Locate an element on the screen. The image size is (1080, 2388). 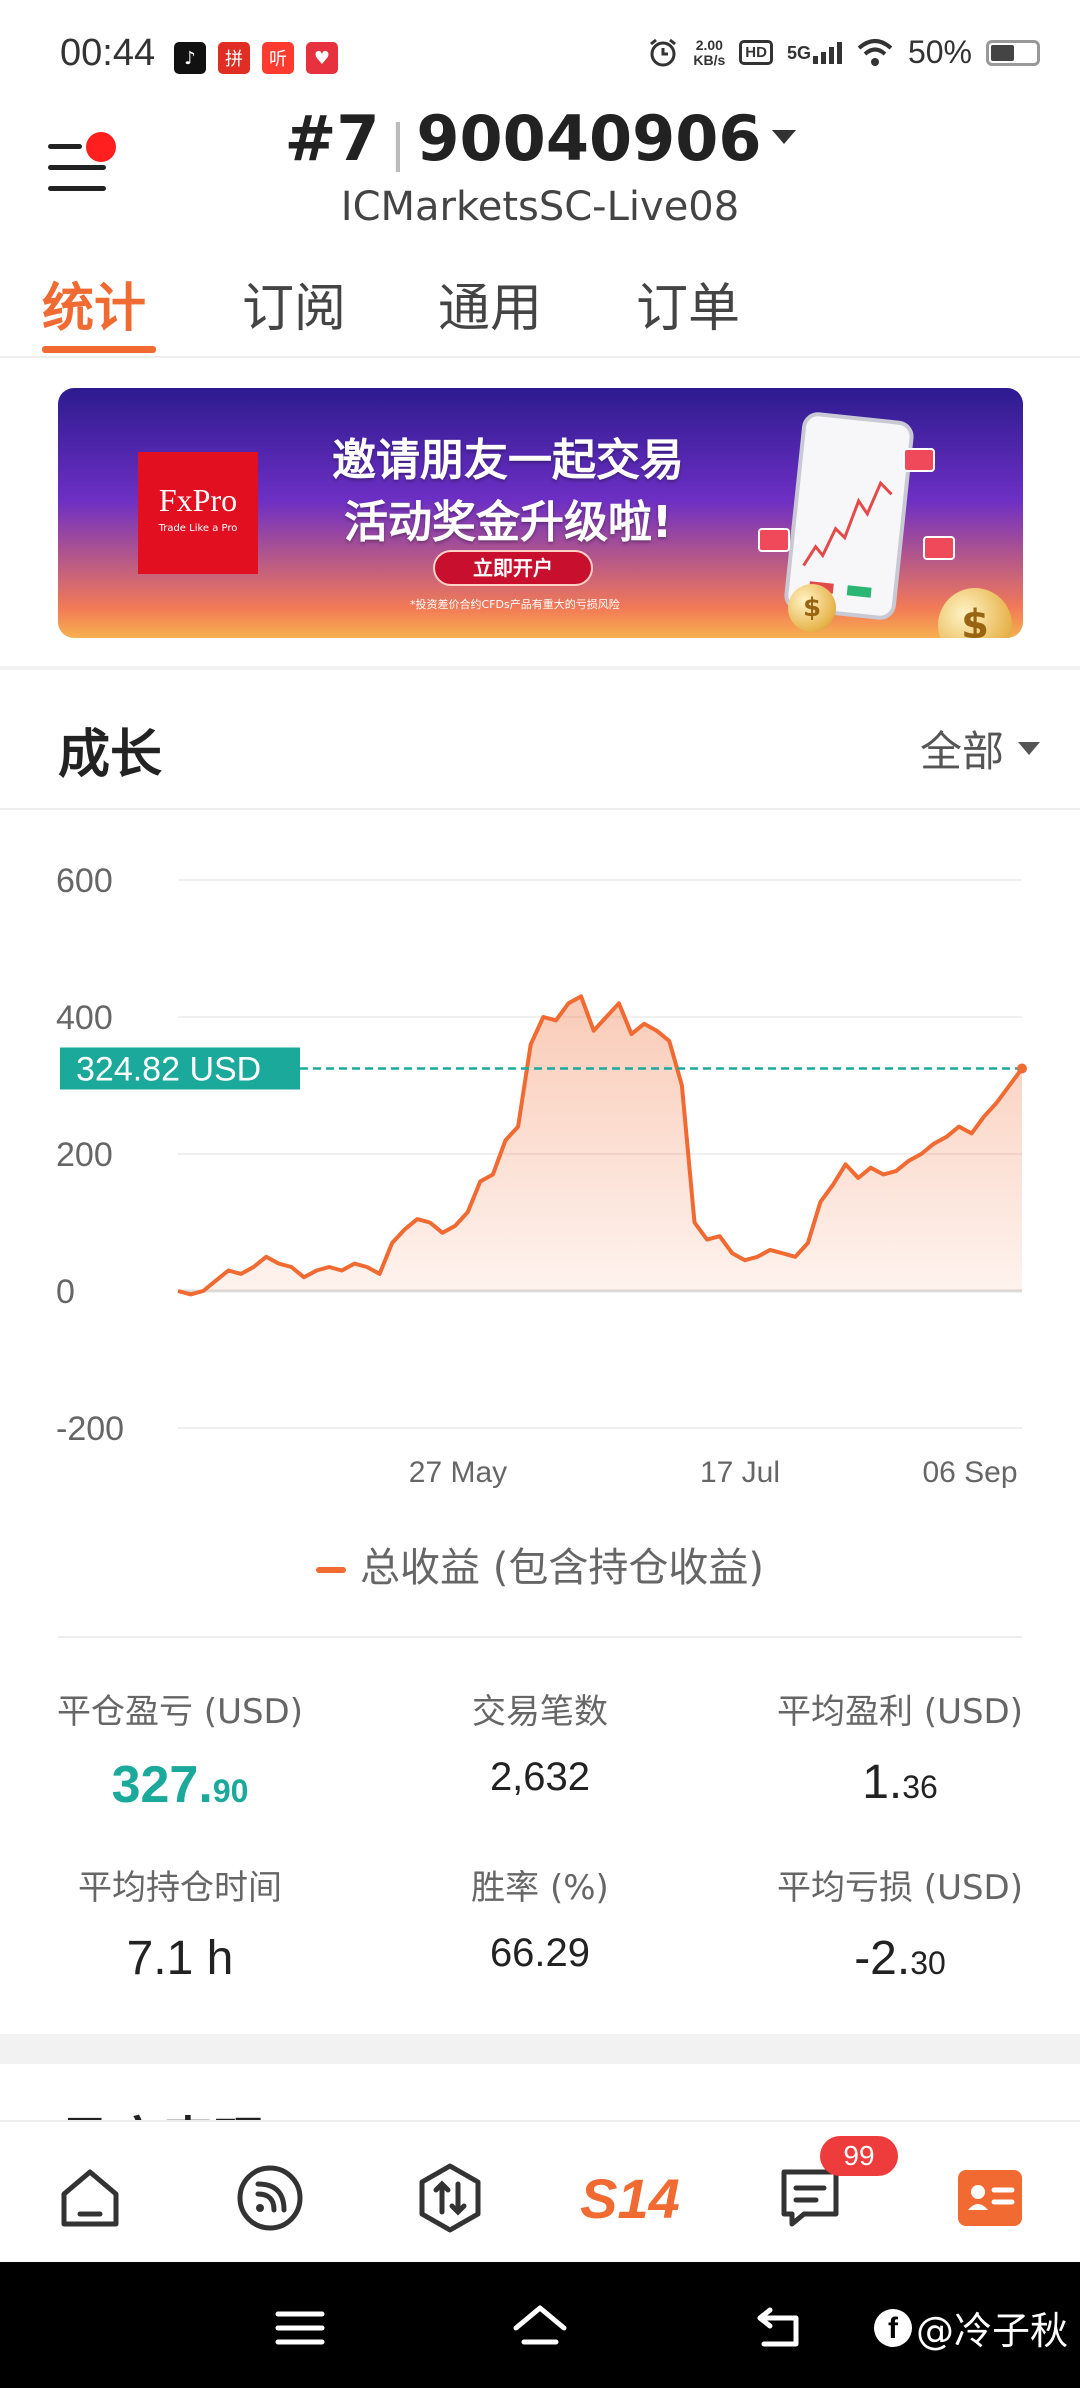
watermark-text: @冷子秋 is located at coordinates (991, 2331).